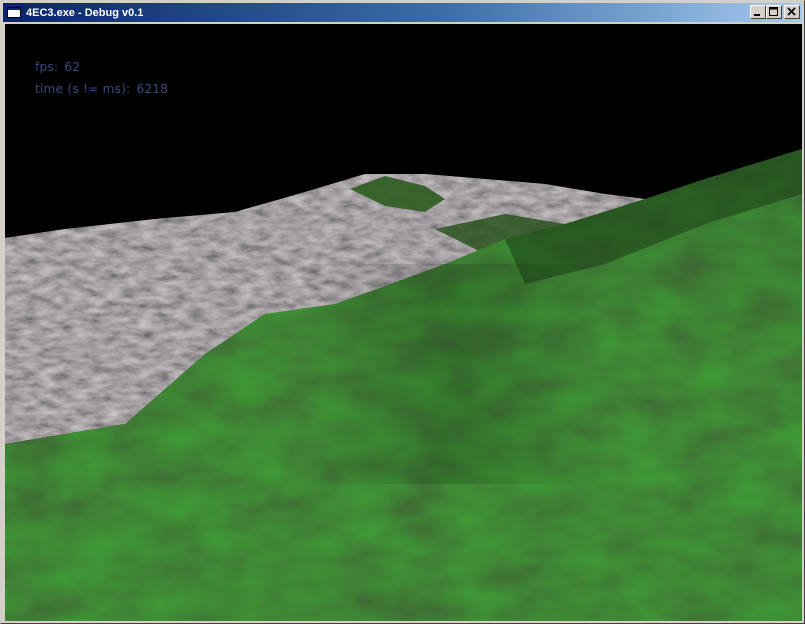 This screenshot has width=805, height=624. I want to click on title-bar: 4EC3.exe - Debug v0.1, so click(402, 12).